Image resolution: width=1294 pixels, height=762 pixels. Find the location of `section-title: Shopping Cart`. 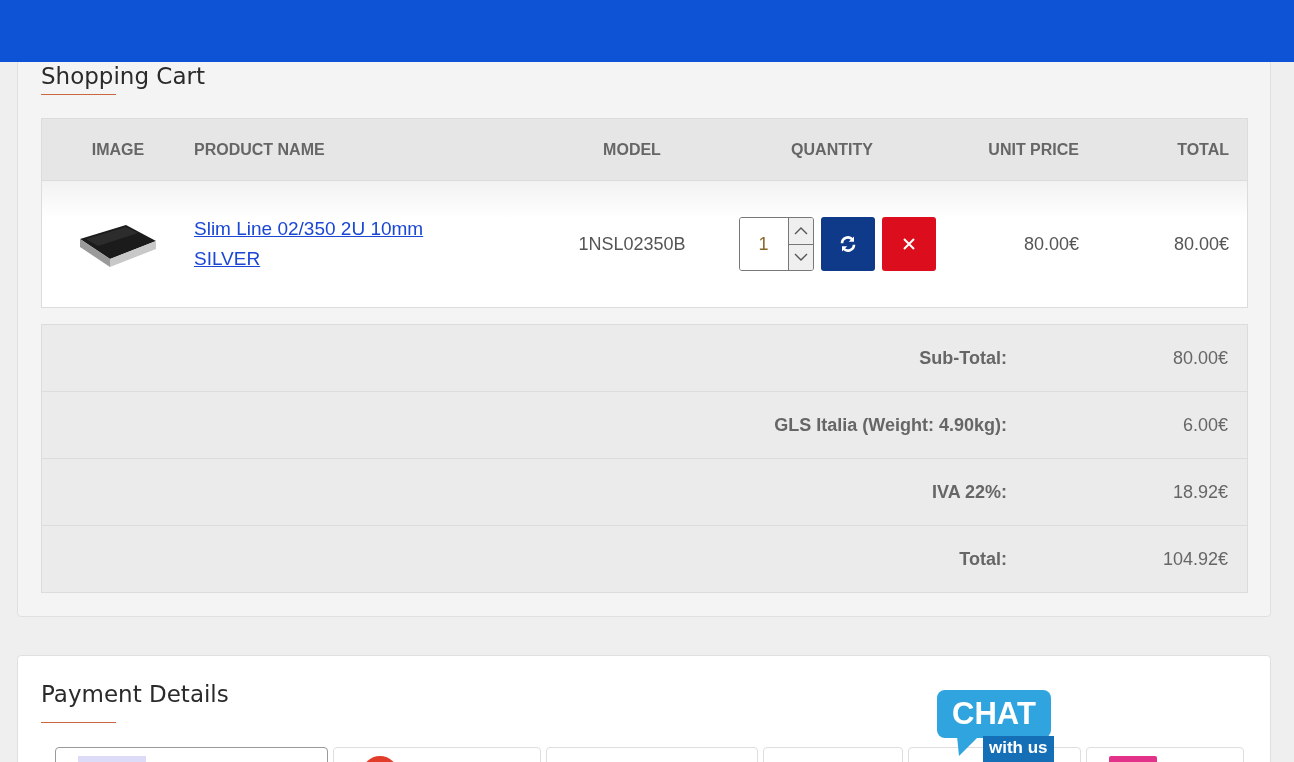

section-title: Shopping Cart is located at coordinates (123, 76).